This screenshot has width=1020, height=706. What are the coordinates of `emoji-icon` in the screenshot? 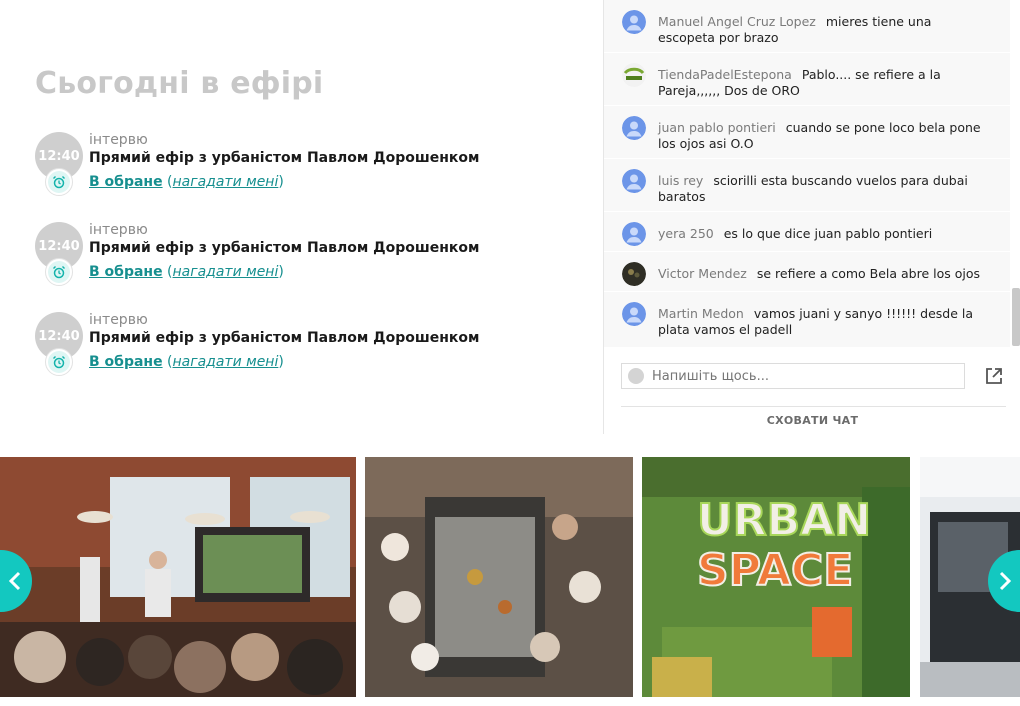 It's located at (636, 376).